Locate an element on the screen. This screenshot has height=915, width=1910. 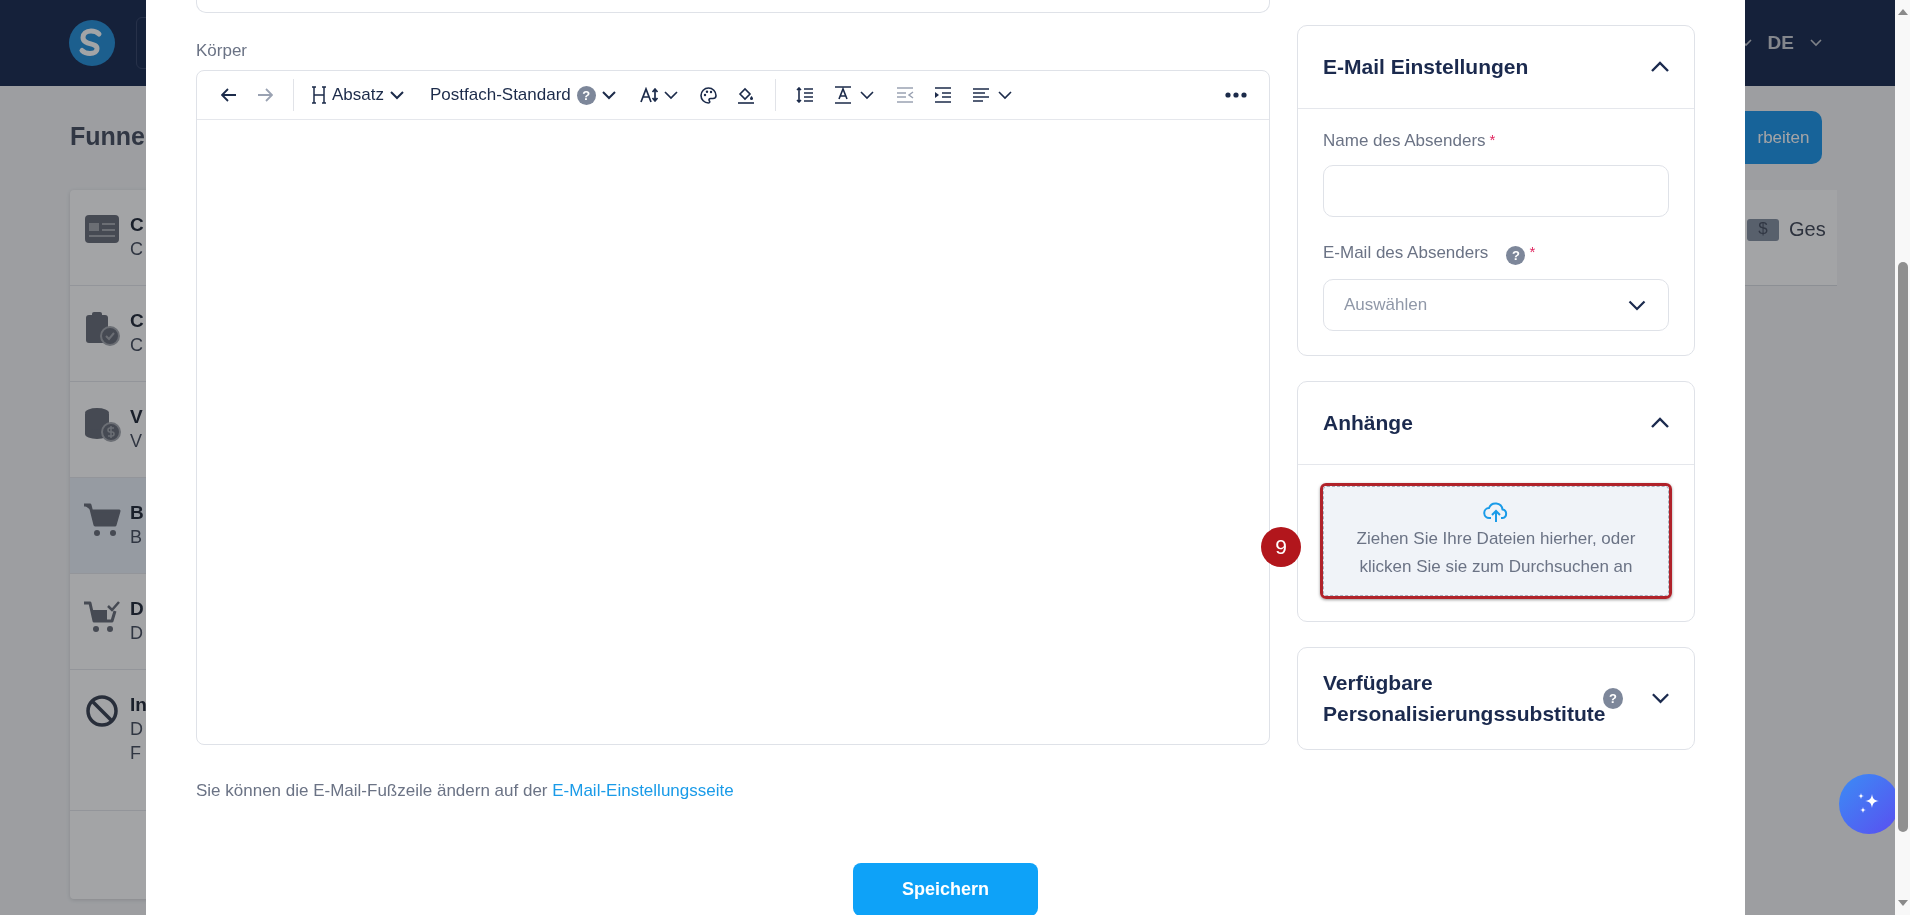
scroll-up-icon is located at coordinates (1902, 11).